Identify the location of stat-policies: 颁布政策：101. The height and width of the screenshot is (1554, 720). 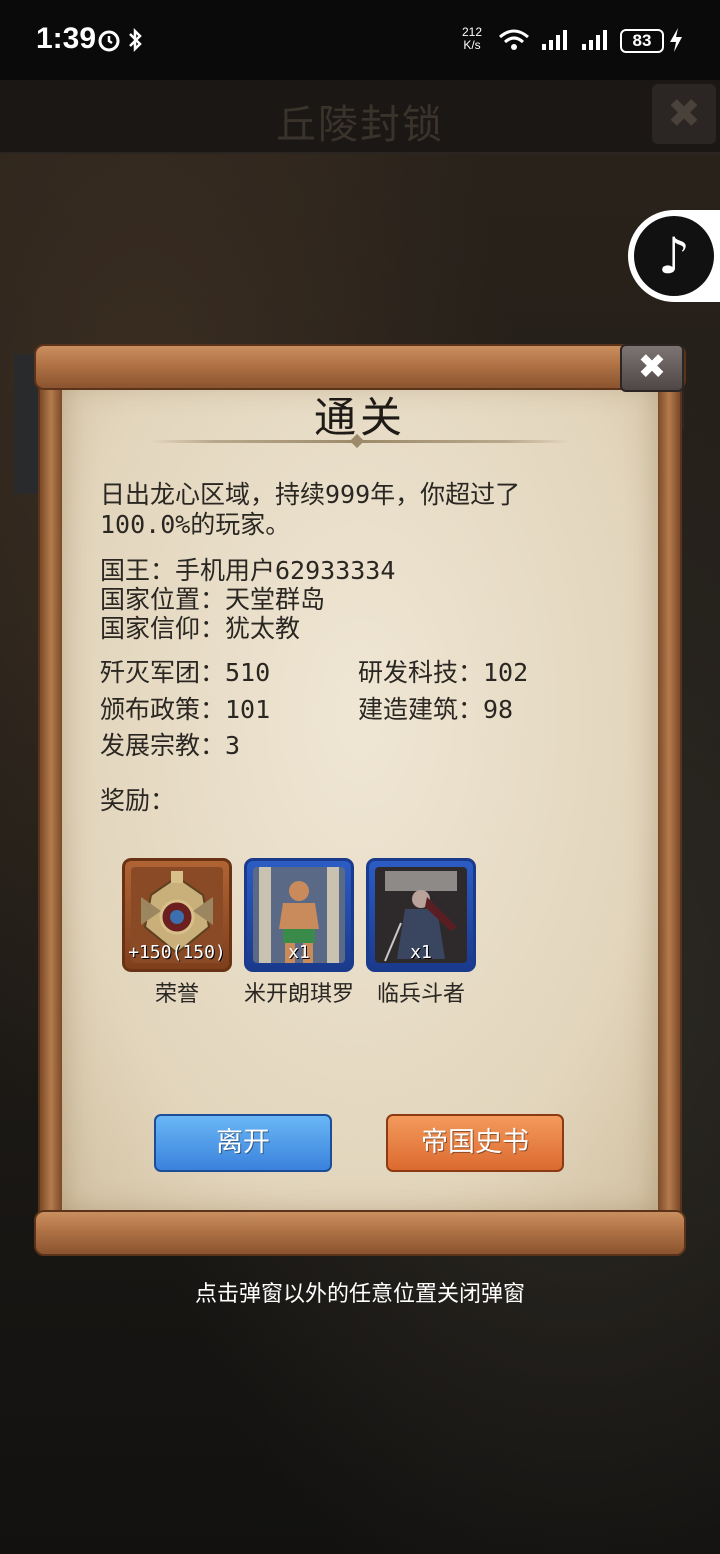
(185, 709).